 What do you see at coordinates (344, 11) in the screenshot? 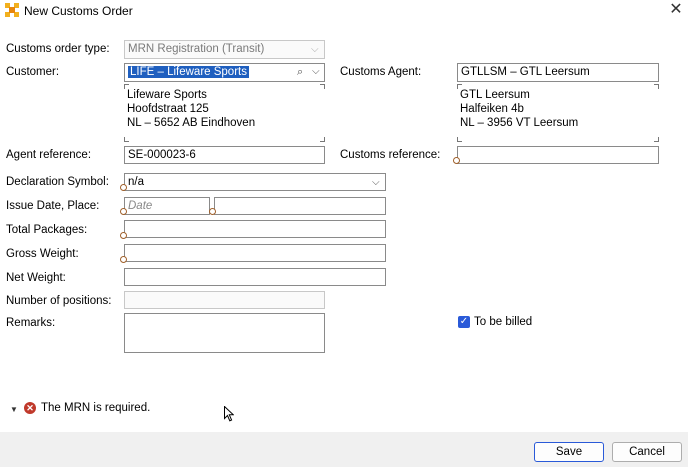
I see `title-bar: New Customs Order ✕` at bounding box center [344, 11].